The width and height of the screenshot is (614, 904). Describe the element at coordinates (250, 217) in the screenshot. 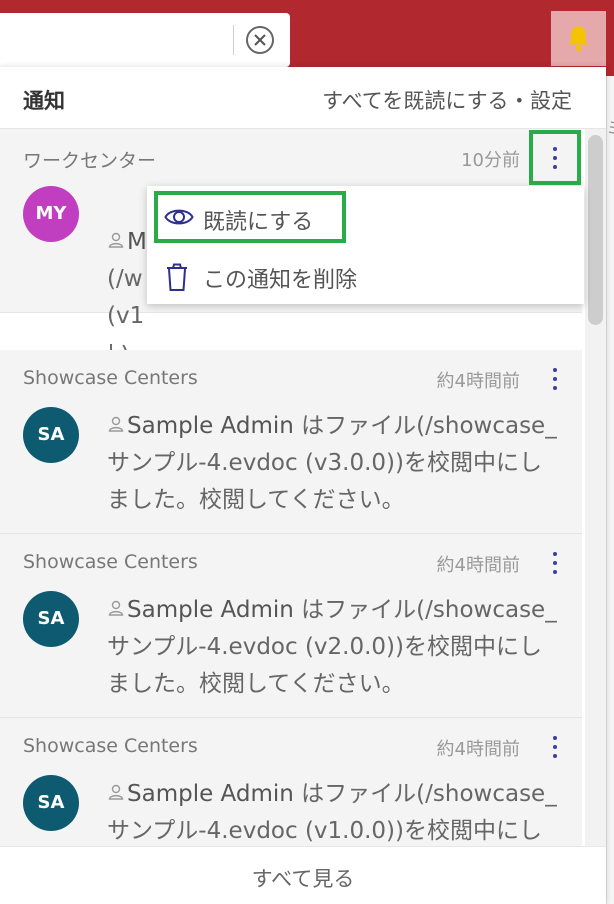

I see `highlight-mark-read` at that location.